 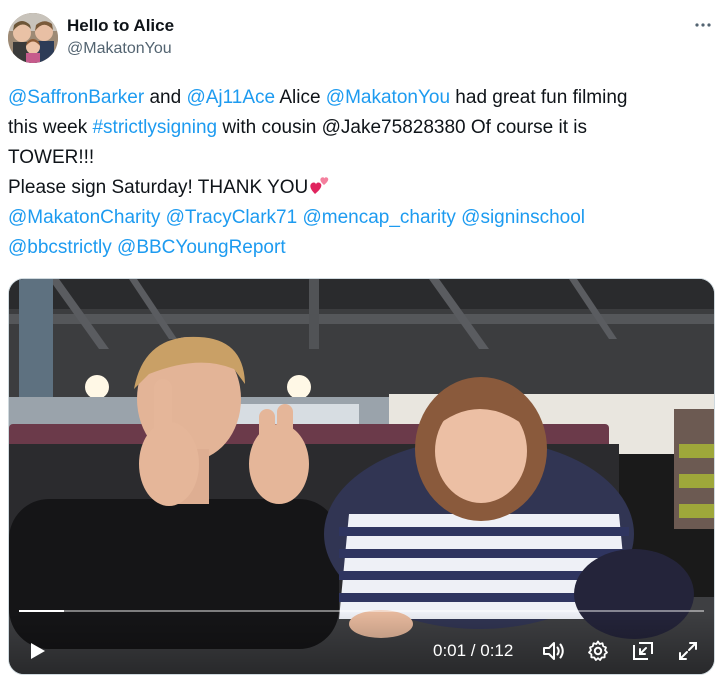 What do you see at coordinates (360, 248) in the screenshot?
I see `tweet-line-6: @bbcstrictly @BBCYoungReport` at bounding box center [360, 248].